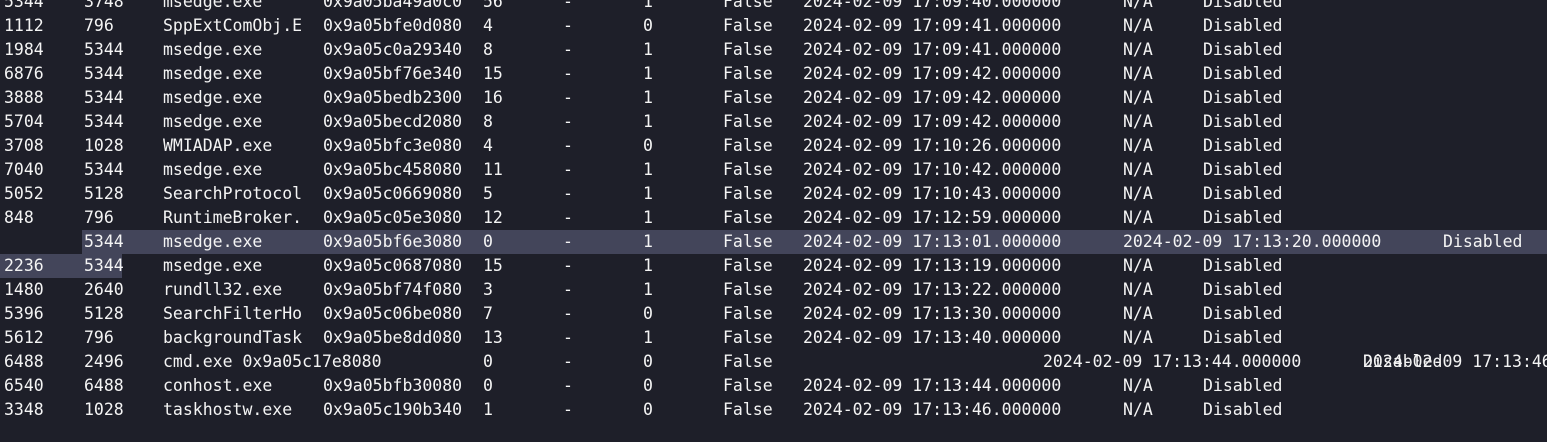  Describe the element at coordinates (932, 5) in the screenshot. I see `cell-create-time: 2024-02-09 17:09:40.000000` at that location.